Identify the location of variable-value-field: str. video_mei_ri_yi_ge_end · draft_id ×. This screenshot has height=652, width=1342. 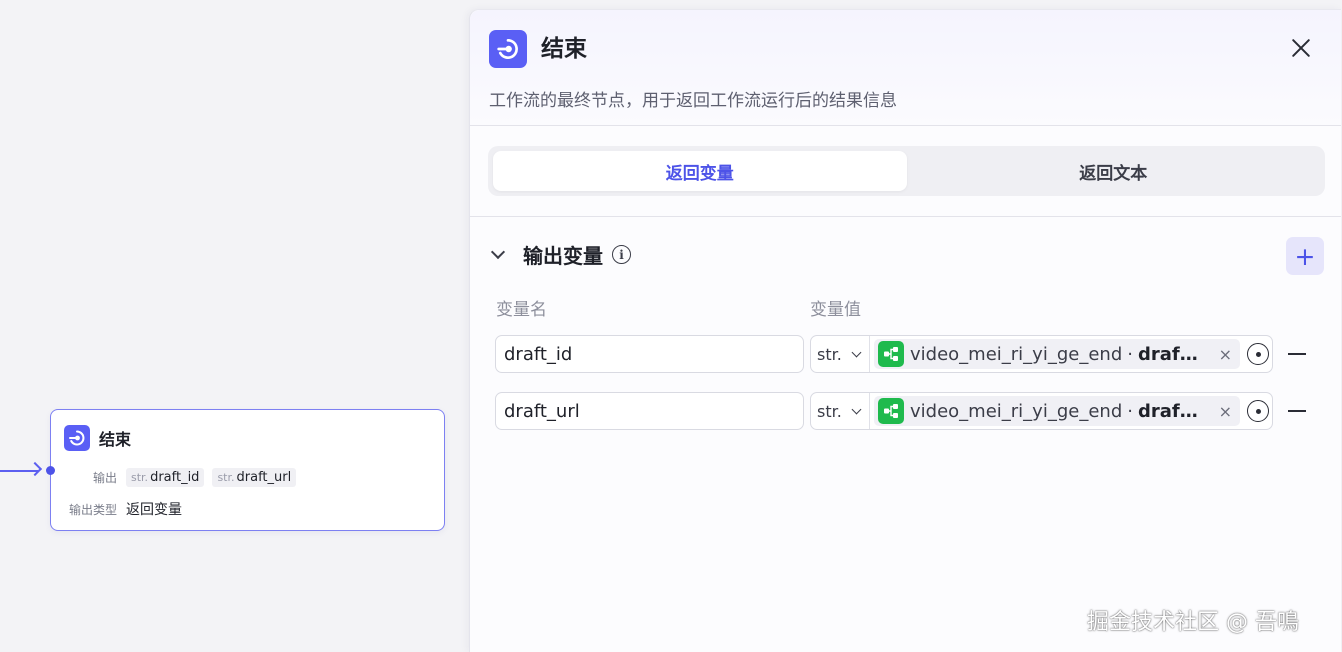
(1041, 354).